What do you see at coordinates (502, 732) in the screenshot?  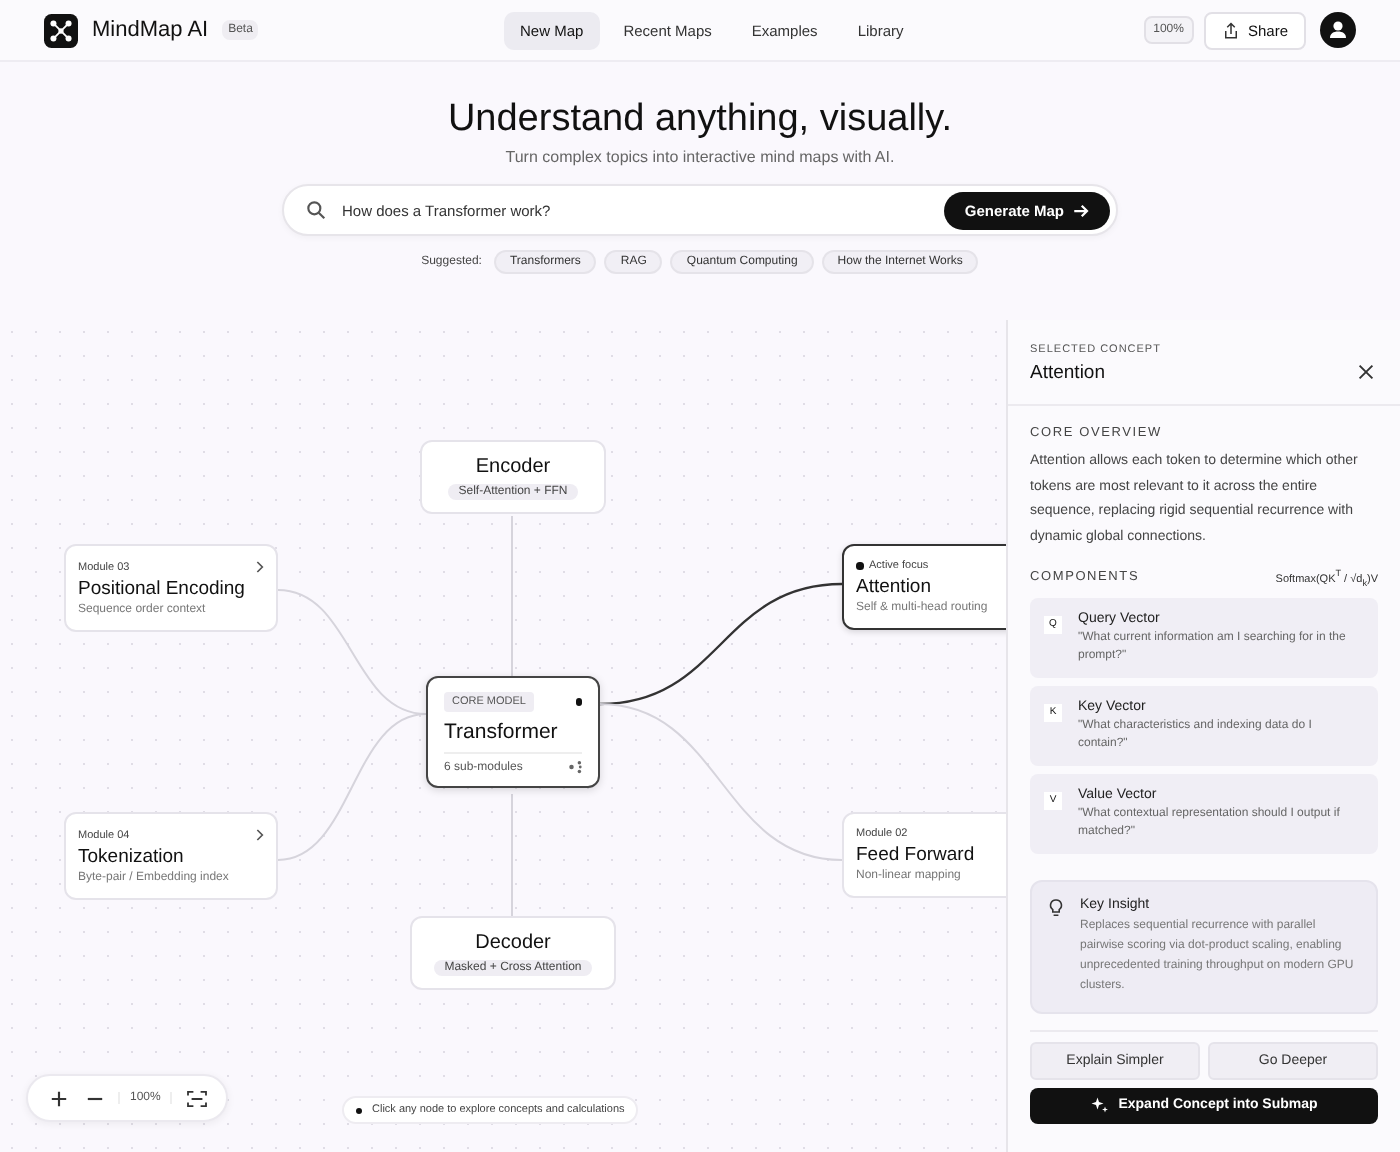 I see `node-title: Transformer` at bounding box center [502, 732].